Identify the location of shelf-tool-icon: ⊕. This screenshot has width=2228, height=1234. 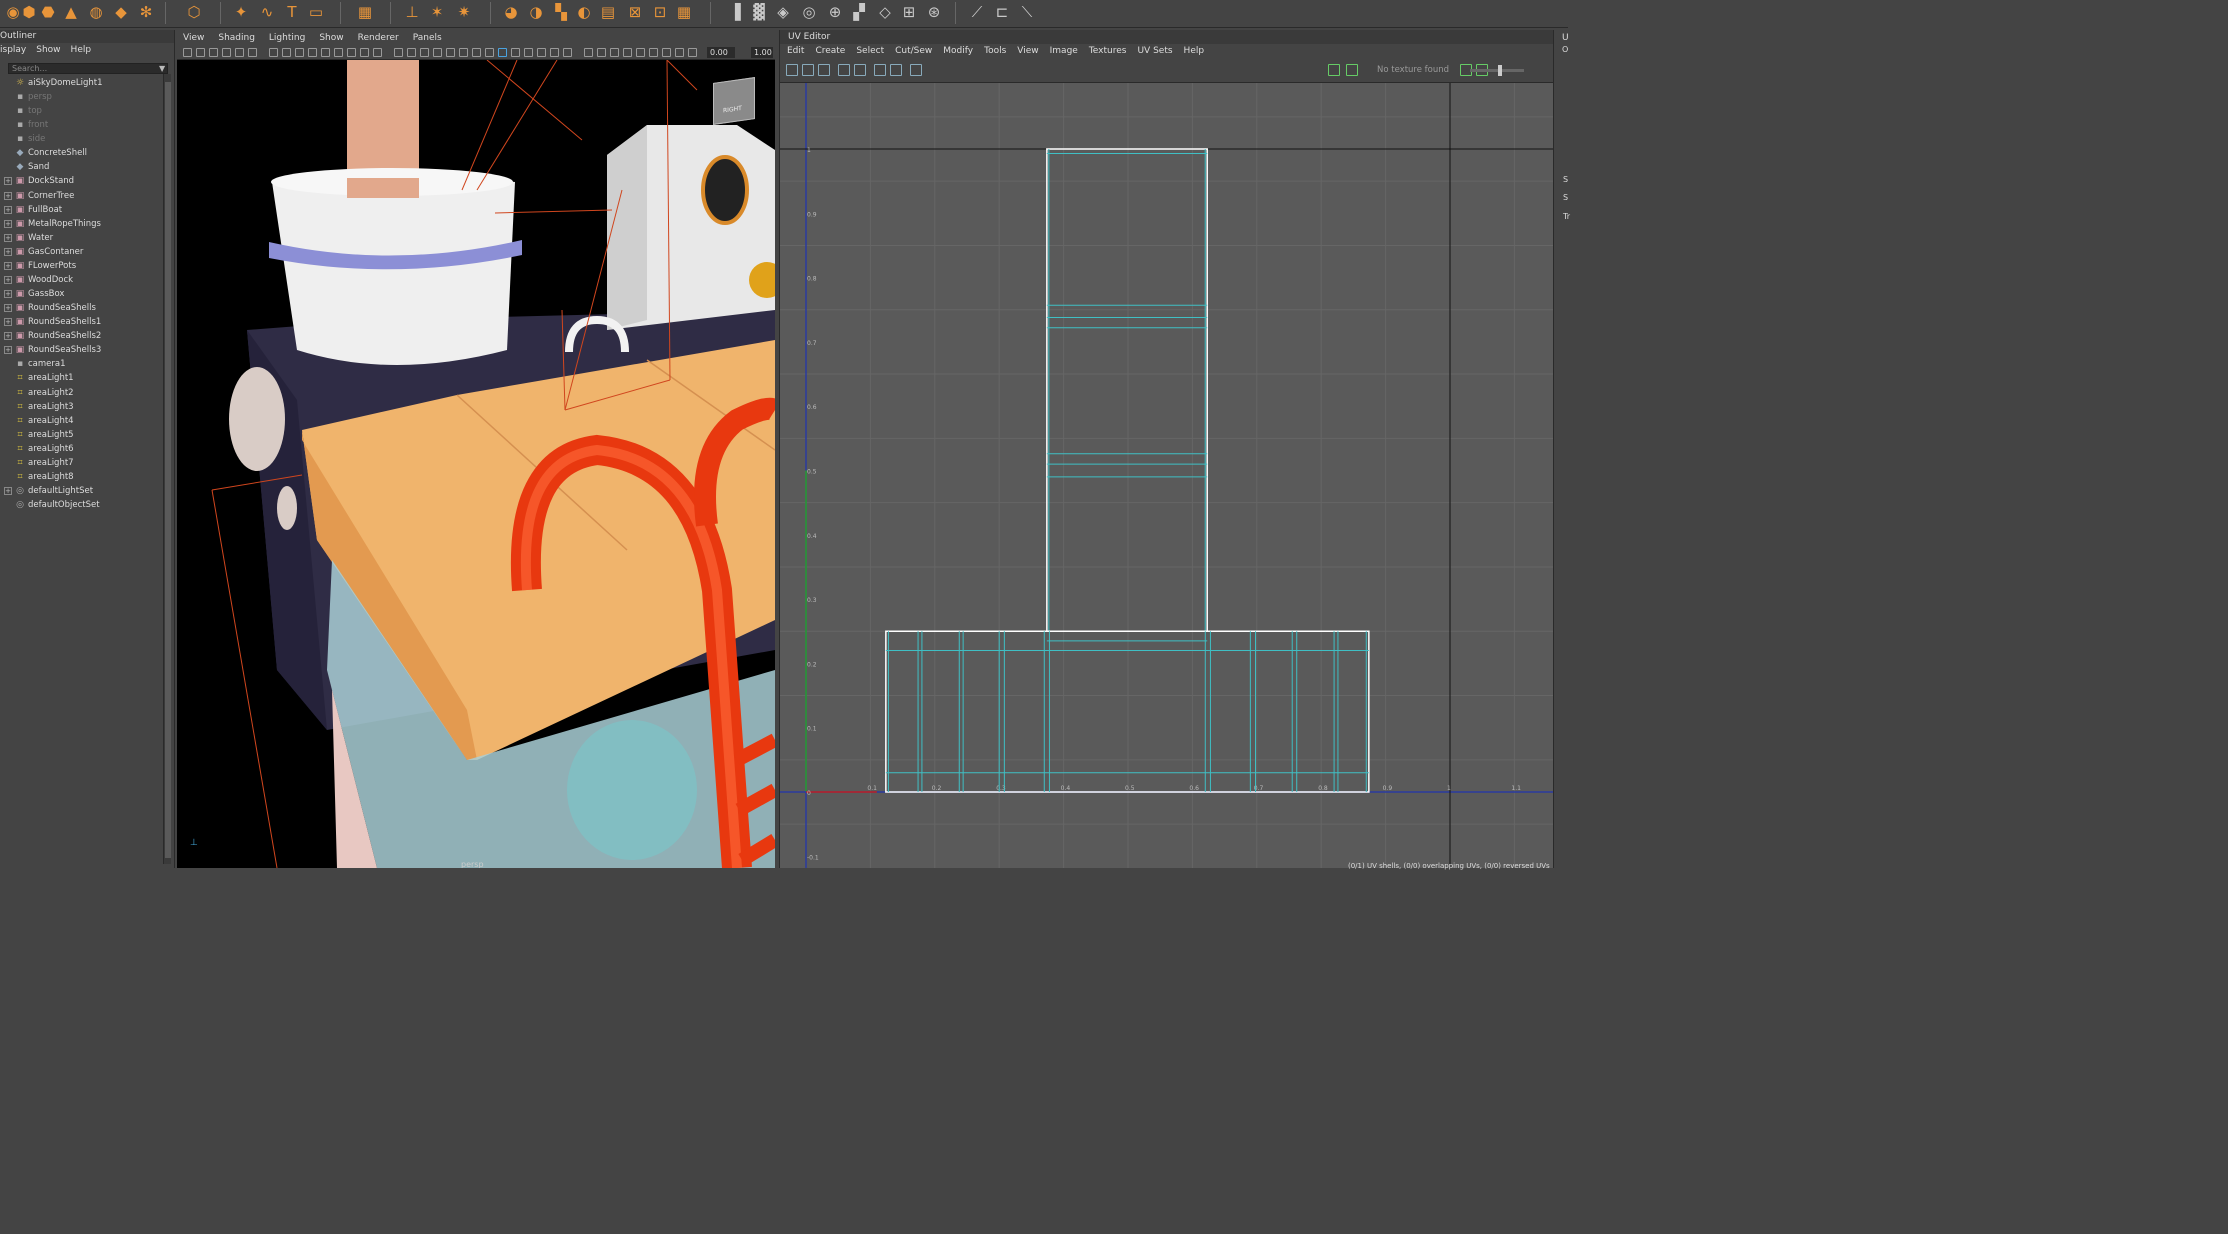
(835, 12).